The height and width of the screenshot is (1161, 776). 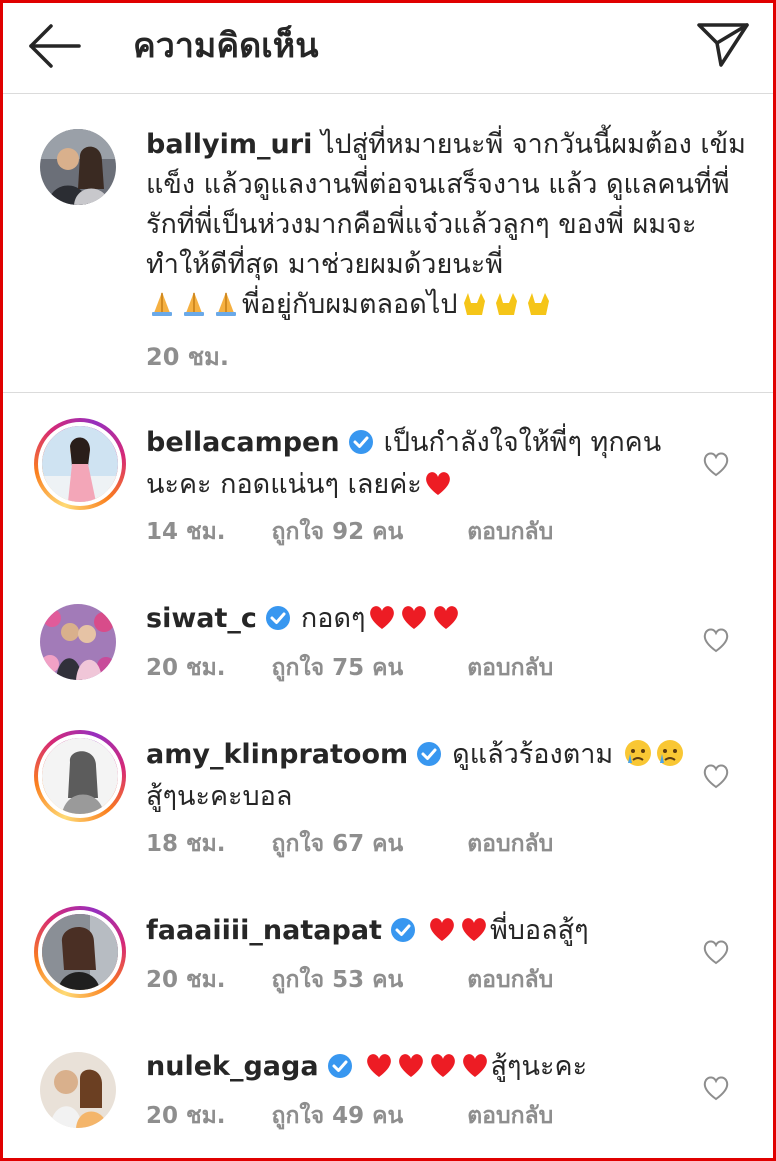 I want to click on likes-count-link: ถูกใจ 53 คน, so click(x=338, y=980).